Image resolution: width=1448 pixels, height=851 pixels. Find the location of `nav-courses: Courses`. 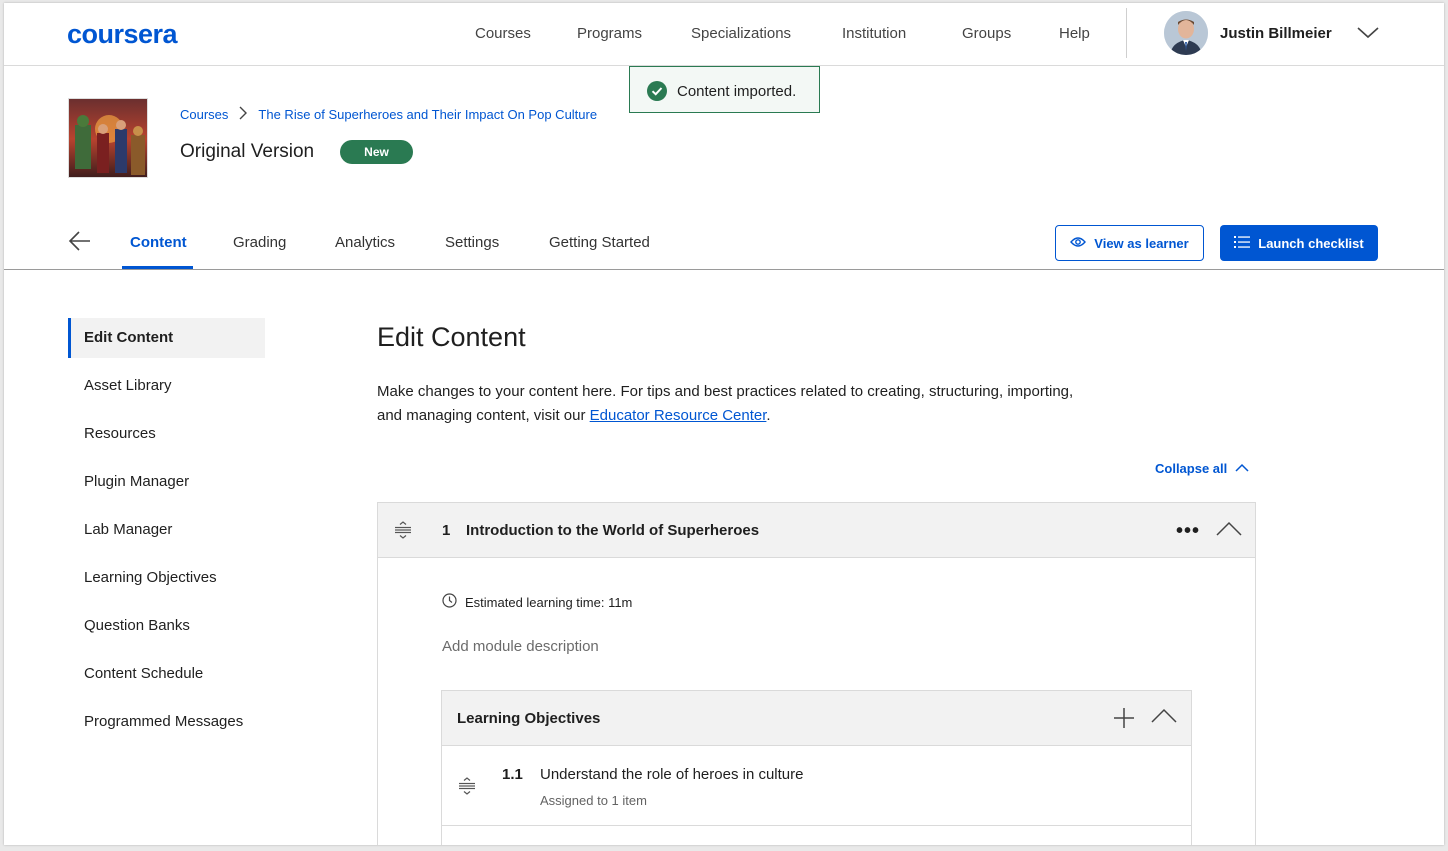

nav-courses: Courses is located at coordinates (503, 33).